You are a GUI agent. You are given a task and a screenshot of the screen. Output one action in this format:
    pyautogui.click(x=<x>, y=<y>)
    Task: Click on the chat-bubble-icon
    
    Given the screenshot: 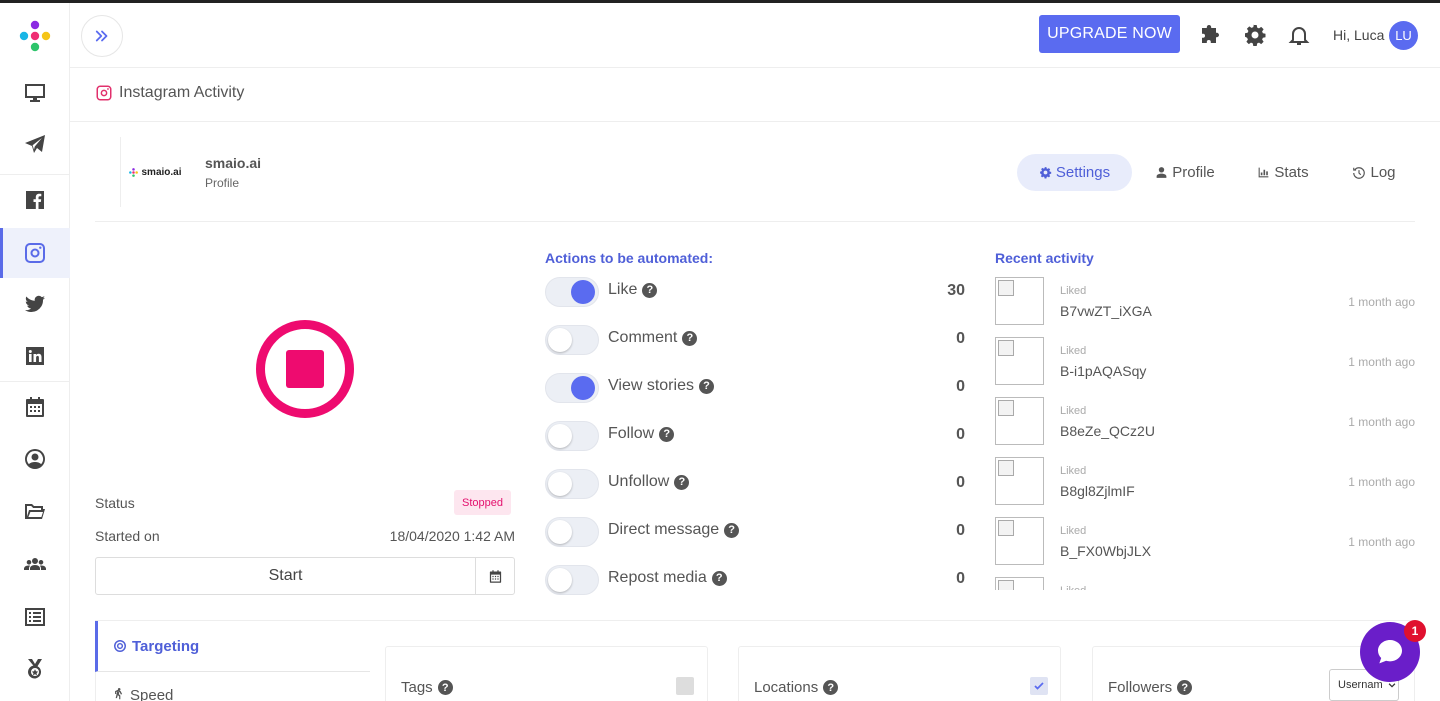 What is the action you would take?
    pyautogui.click(x=1390, y=652)
    